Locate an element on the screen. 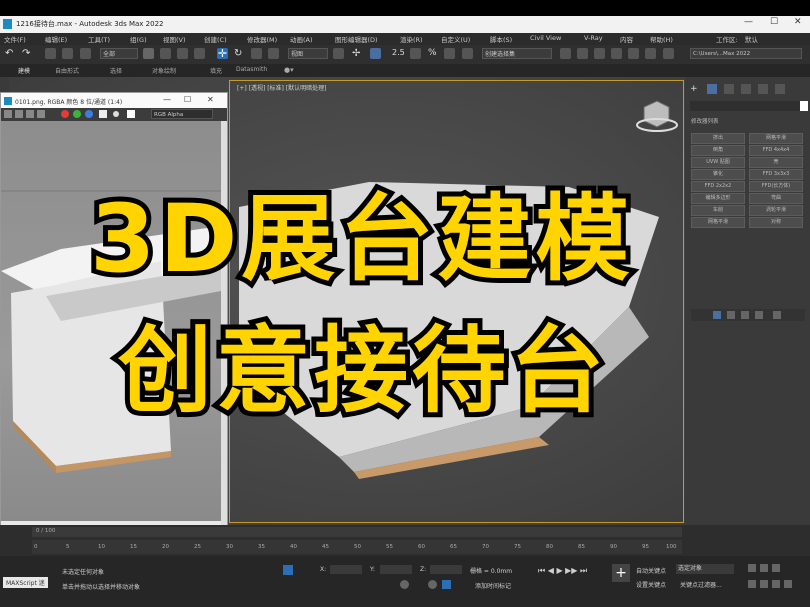 The image size is (810, 607). save-image-icon is located at coordinates (8, 114).